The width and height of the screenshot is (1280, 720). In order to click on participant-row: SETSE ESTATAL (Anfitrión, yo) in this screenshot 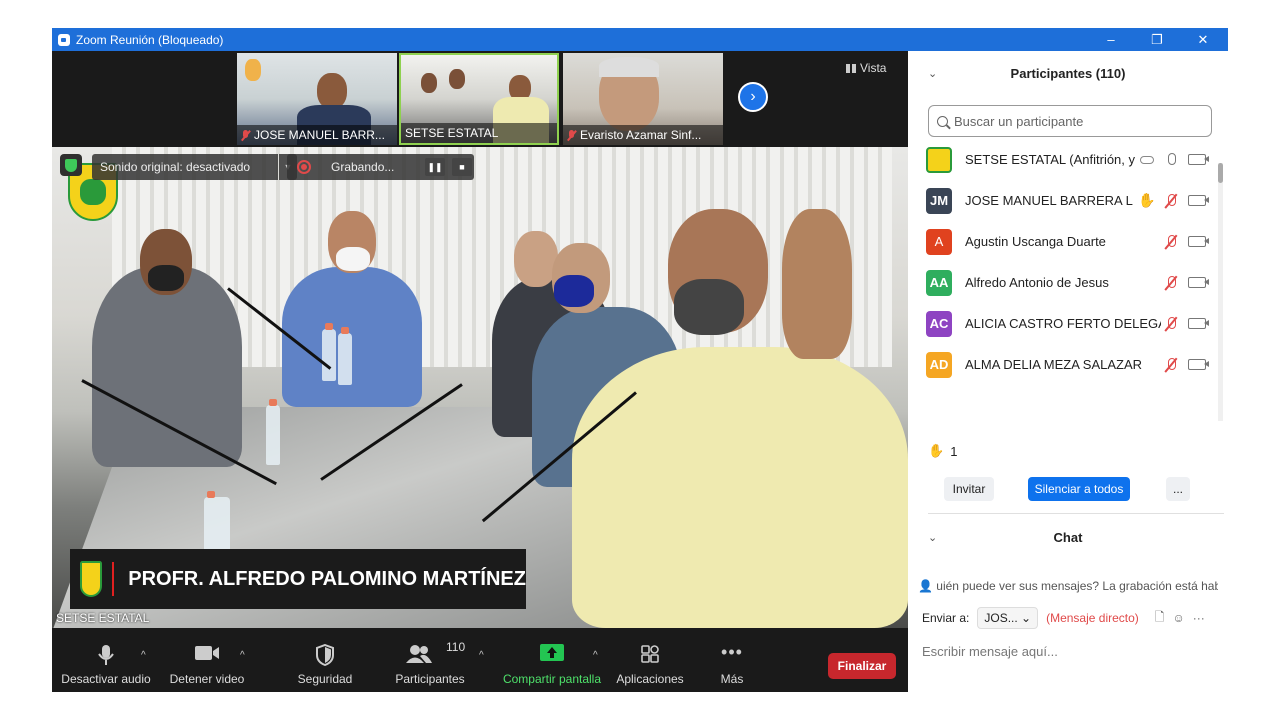, I will do `click(1064, 159)`.